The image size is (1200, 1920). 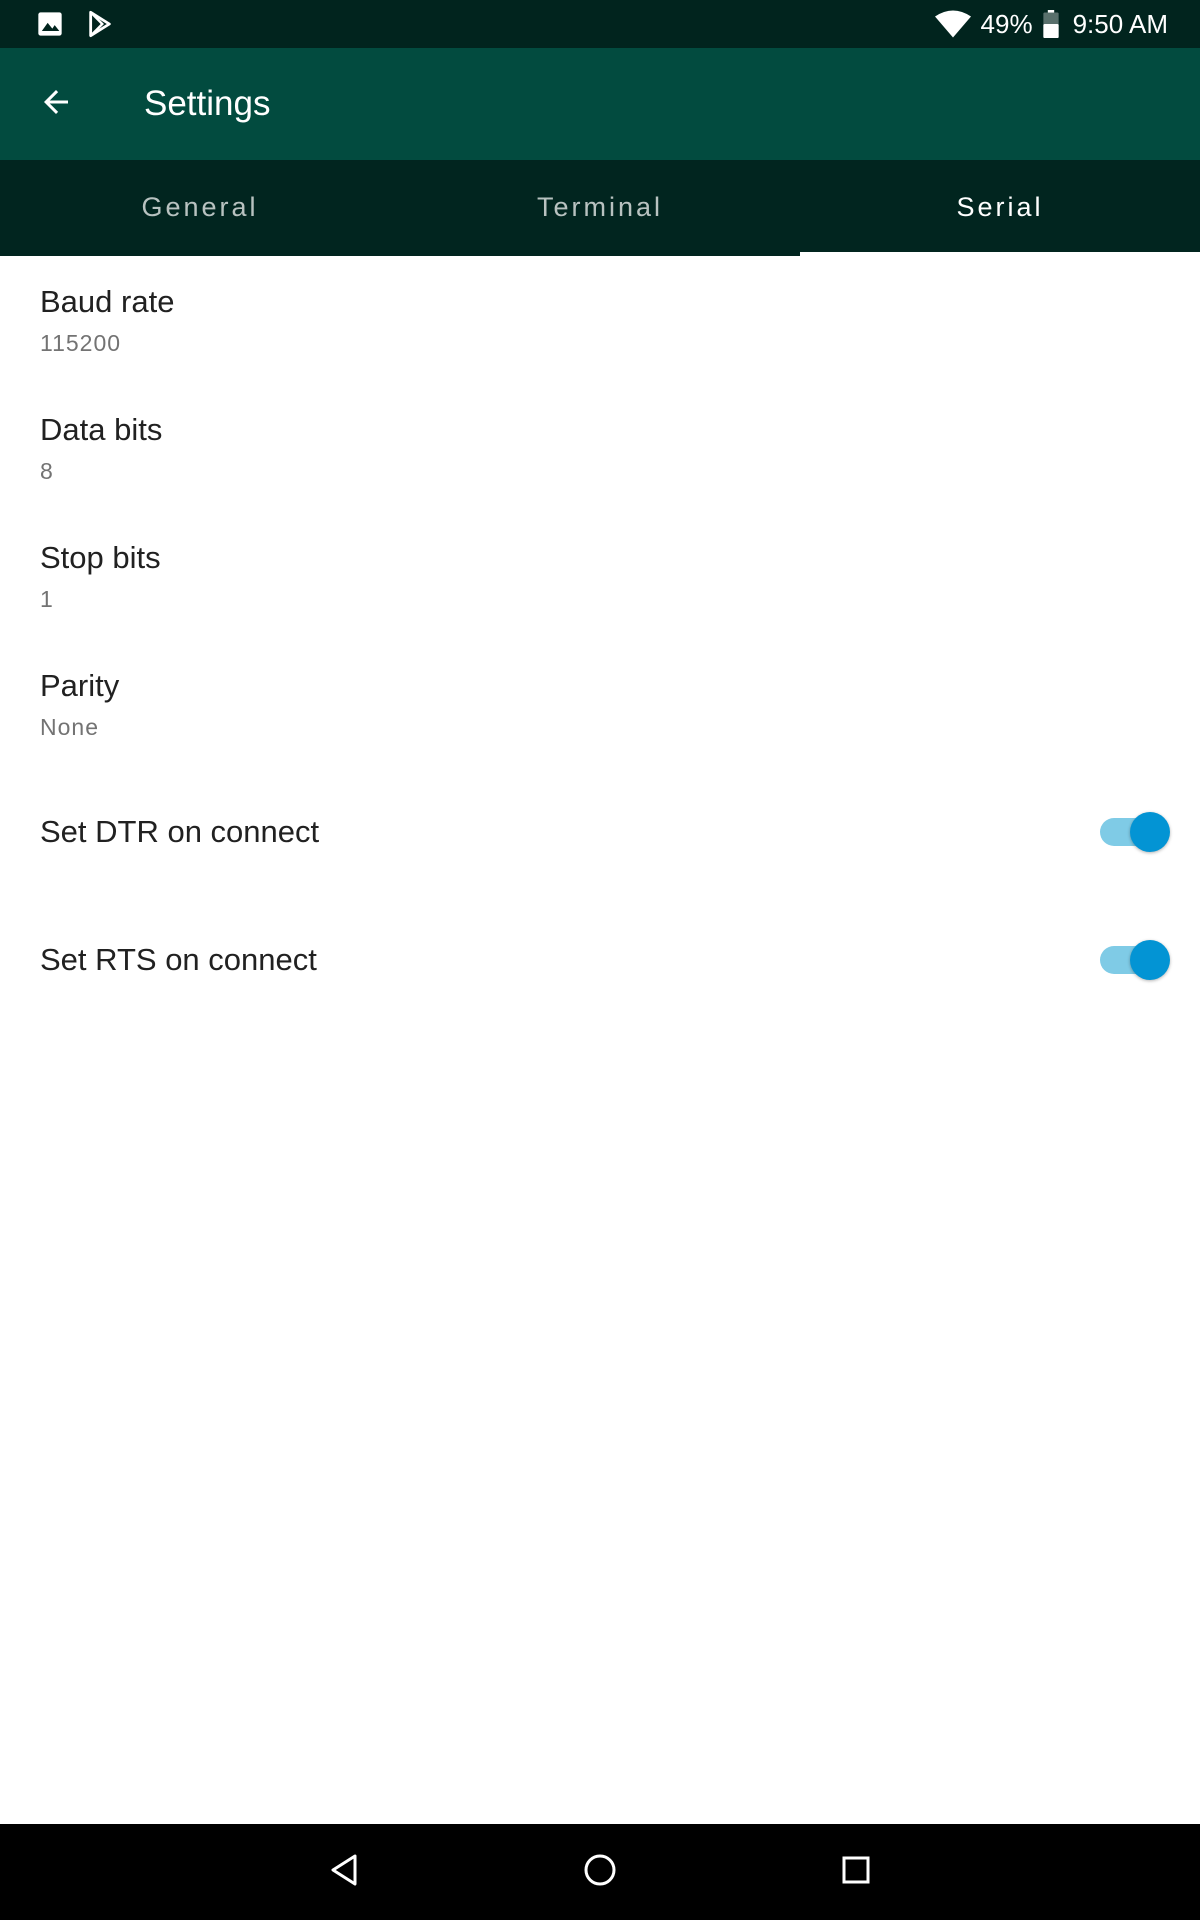 I want to click on page-title: Settings, so click(x=207, y=103).